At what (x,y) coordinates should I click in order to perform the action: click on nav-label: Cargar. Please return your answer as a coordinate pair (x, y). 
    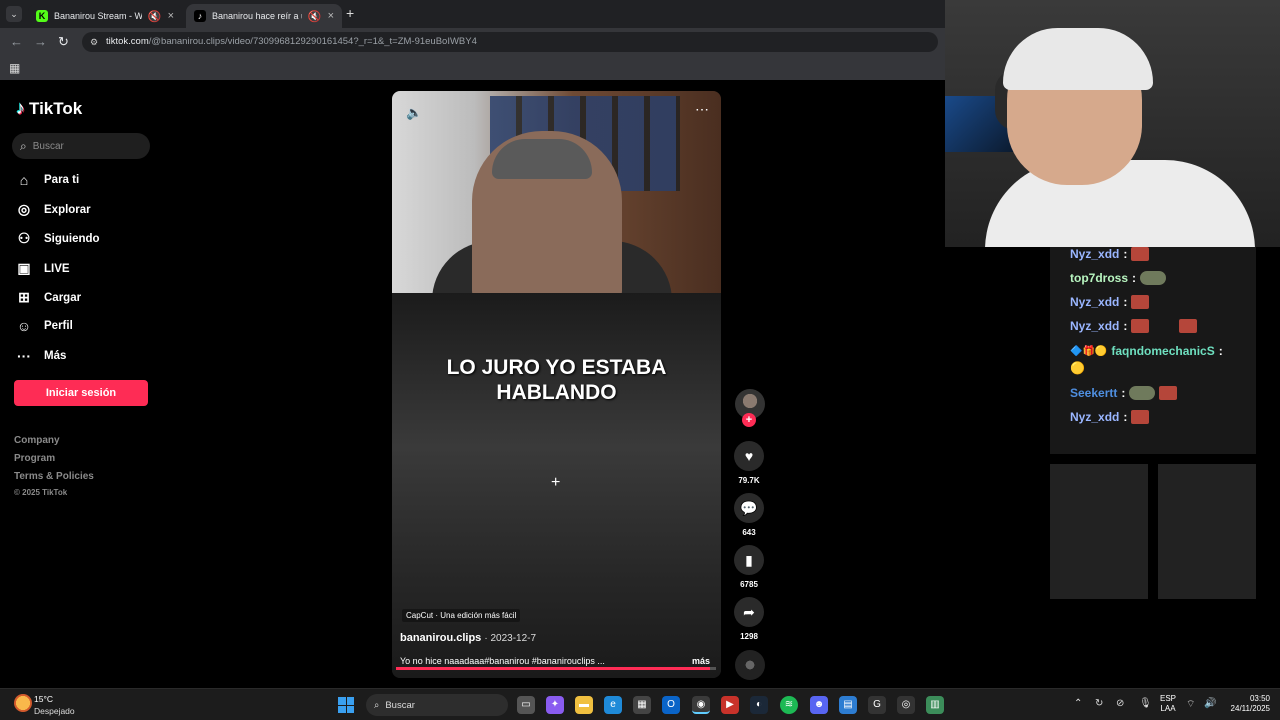
    Looking at the image, I should click on (63, 297).